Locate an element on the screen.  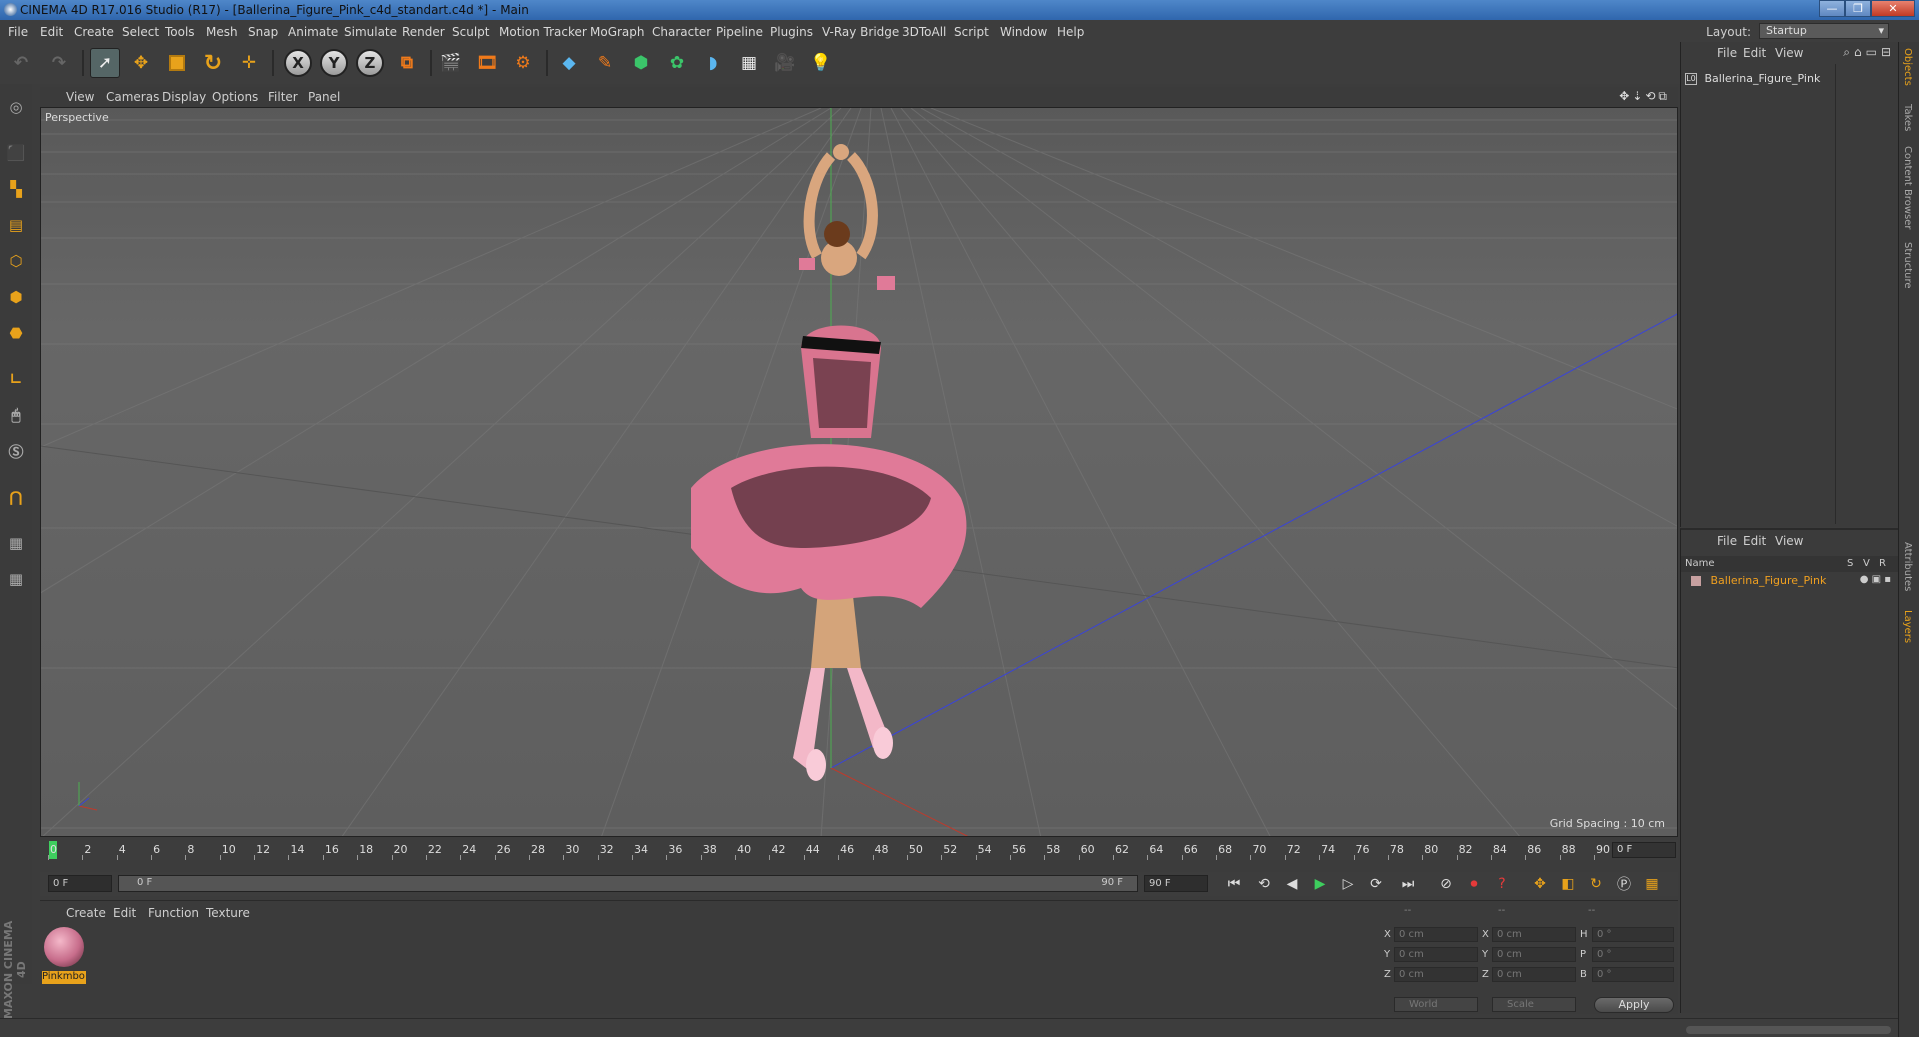
rot-h-field: 0 ° is located at coordinates (1633, 934).